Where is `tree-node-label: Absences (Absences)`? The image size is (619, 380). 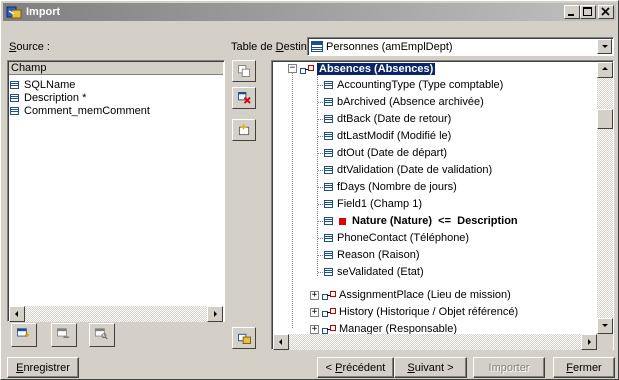
tree-node-label: Absences (Absences) is located at coordinates (376, 69).